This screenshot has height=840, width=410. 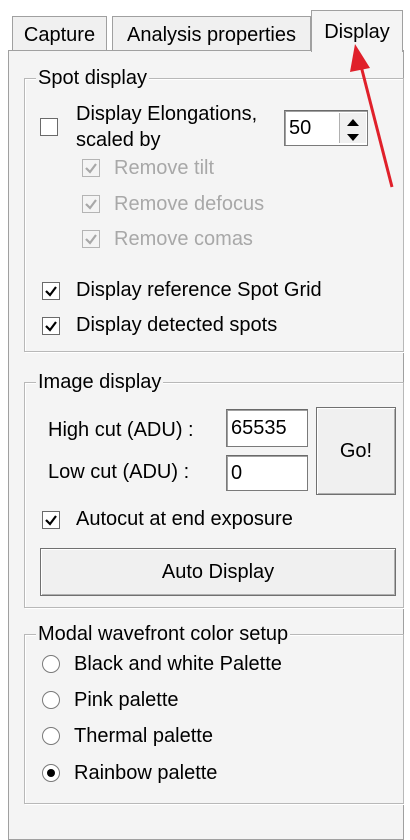 What do you see at coordinates (49, 127) in the screenshot?
I see `display-elongations-checkbox` at bounding box center [49, 127].